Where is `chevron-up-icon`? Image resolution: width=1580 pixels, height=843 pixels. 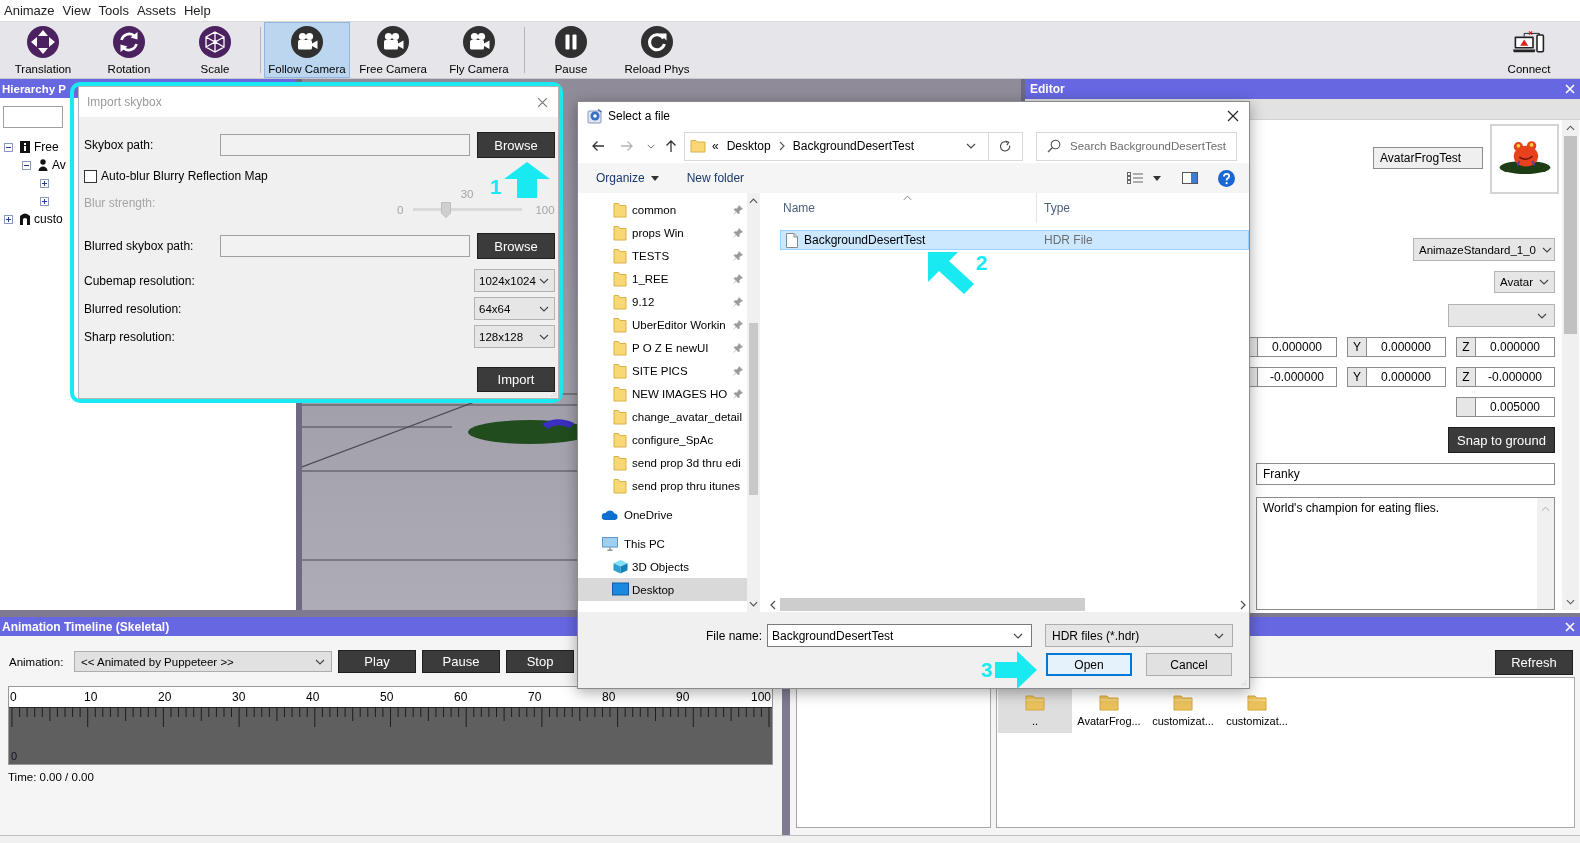 chevron-up-icon is located at coordinates (1570, 128).